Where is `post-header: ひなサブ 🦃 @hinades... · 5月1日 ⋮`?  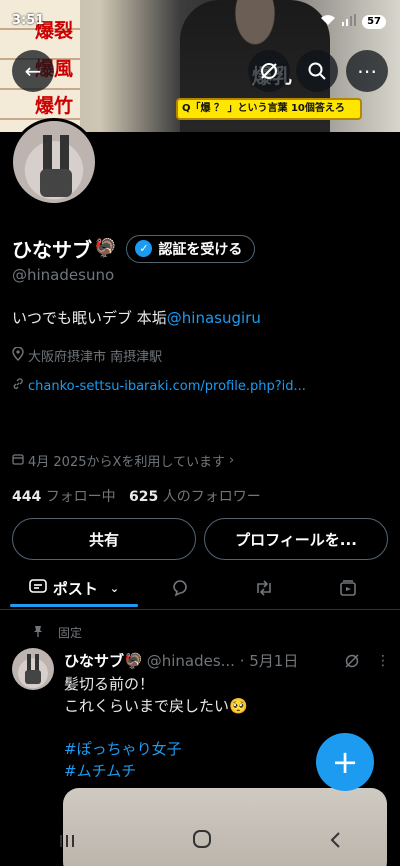 post-header: ひなサブ 🦃 @hinades... · 5月1日 ⋮ is located at coordinates (227, 660).